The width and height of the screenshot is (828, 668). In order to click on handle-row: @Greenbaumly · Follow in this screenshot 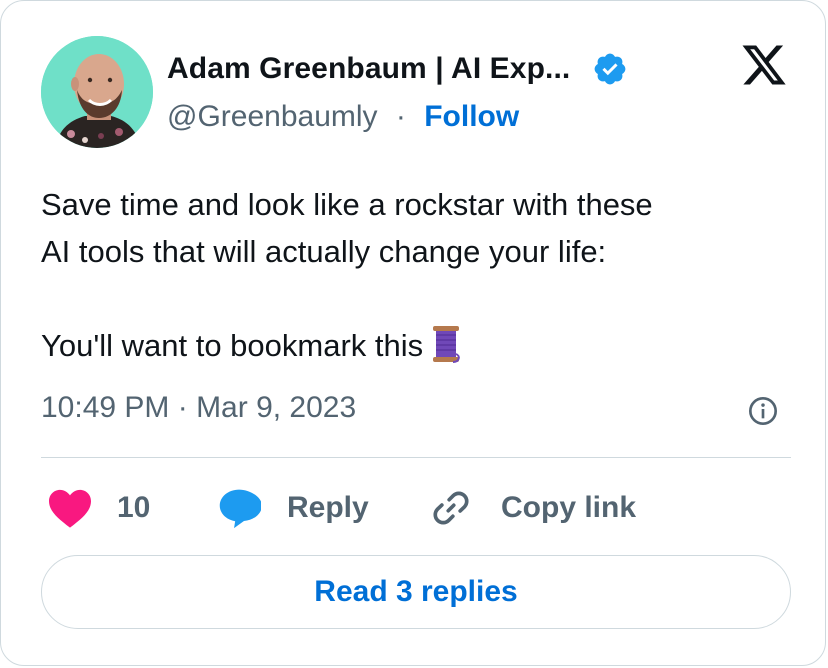, I will do `click(343, 117)`.